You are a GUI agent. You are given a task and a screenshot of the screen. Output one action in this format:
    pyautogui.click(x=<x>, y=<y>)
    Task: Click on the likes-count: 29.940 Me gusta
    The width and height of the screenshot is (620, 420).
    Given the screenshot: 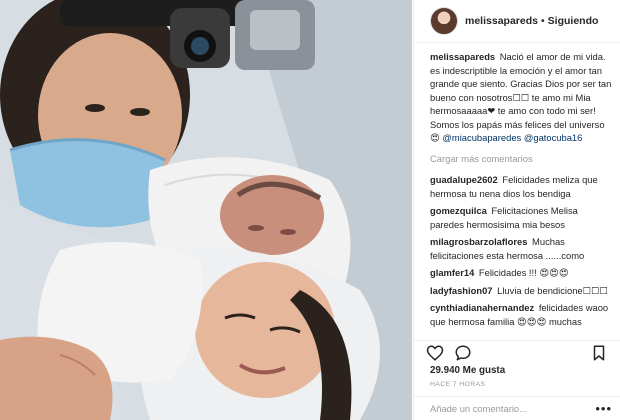 What is the action you would take?
    pyautogui.click(x=467, y=370)
    